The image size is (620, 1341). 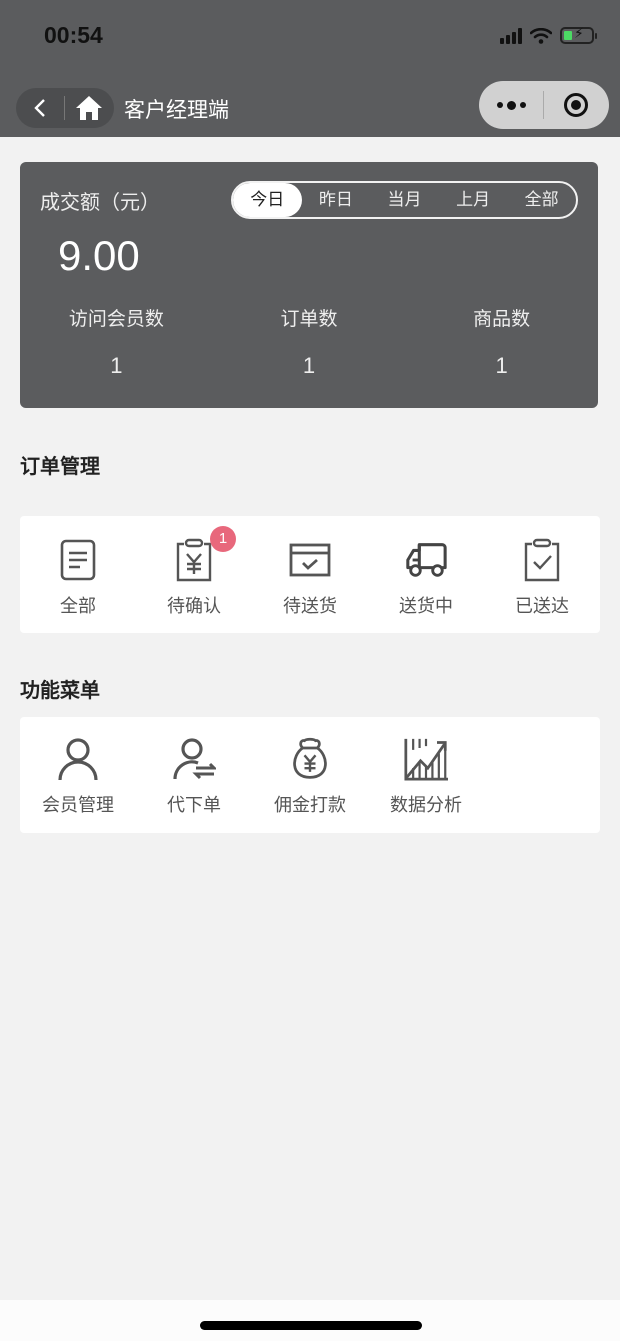 I want to click on menu-place-order: 代下单, so click(x=194, y=785).